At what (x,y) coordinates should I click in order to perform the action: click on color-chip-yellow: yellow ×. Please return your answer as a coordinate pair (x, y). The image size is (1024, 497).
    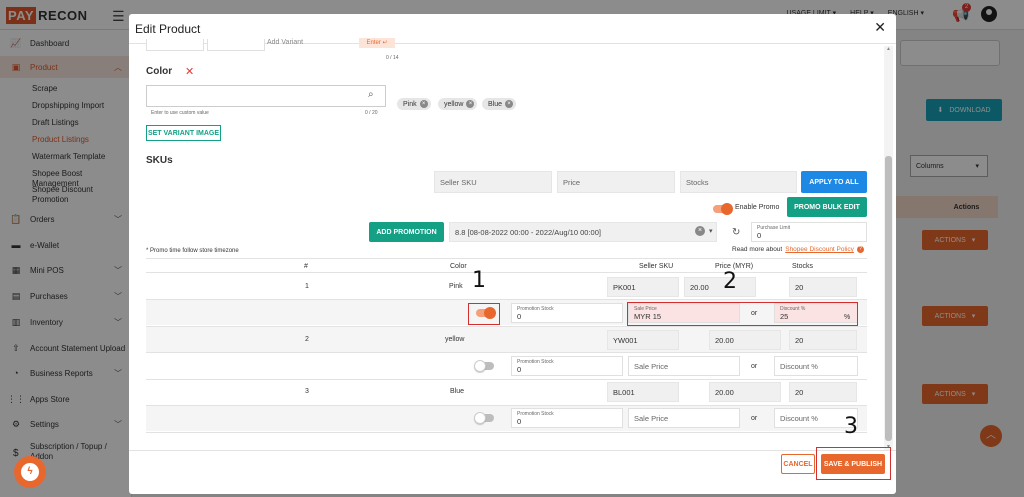
    Looking at the image, I should click on (458, 104).